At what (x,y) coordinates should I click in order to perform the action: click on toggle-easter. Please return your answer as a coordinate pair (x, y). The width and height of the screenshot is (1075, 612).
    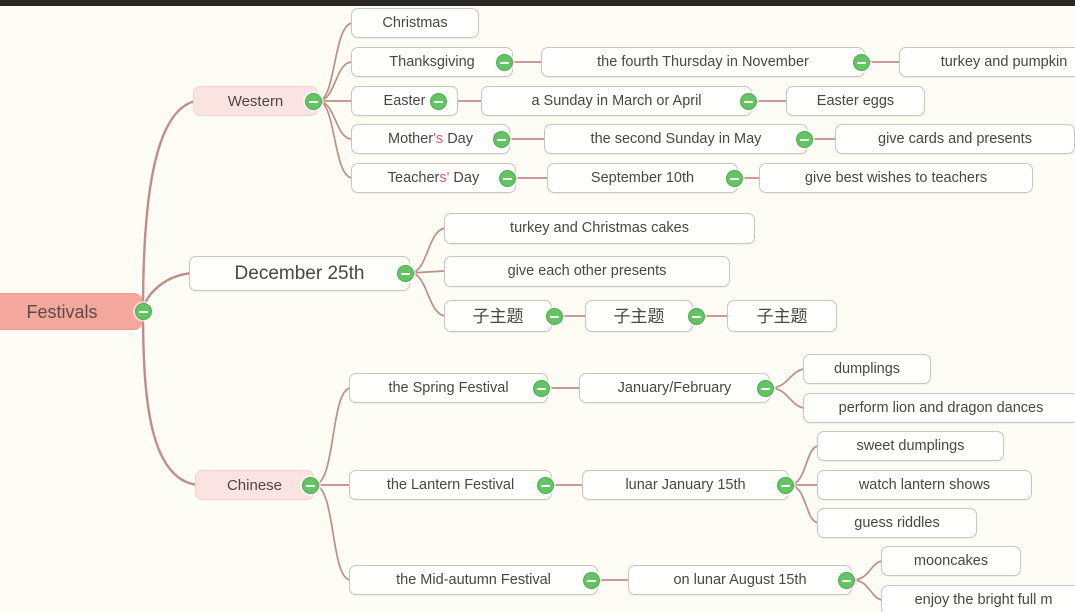
    Looking at the image, I should click on (438, 101).